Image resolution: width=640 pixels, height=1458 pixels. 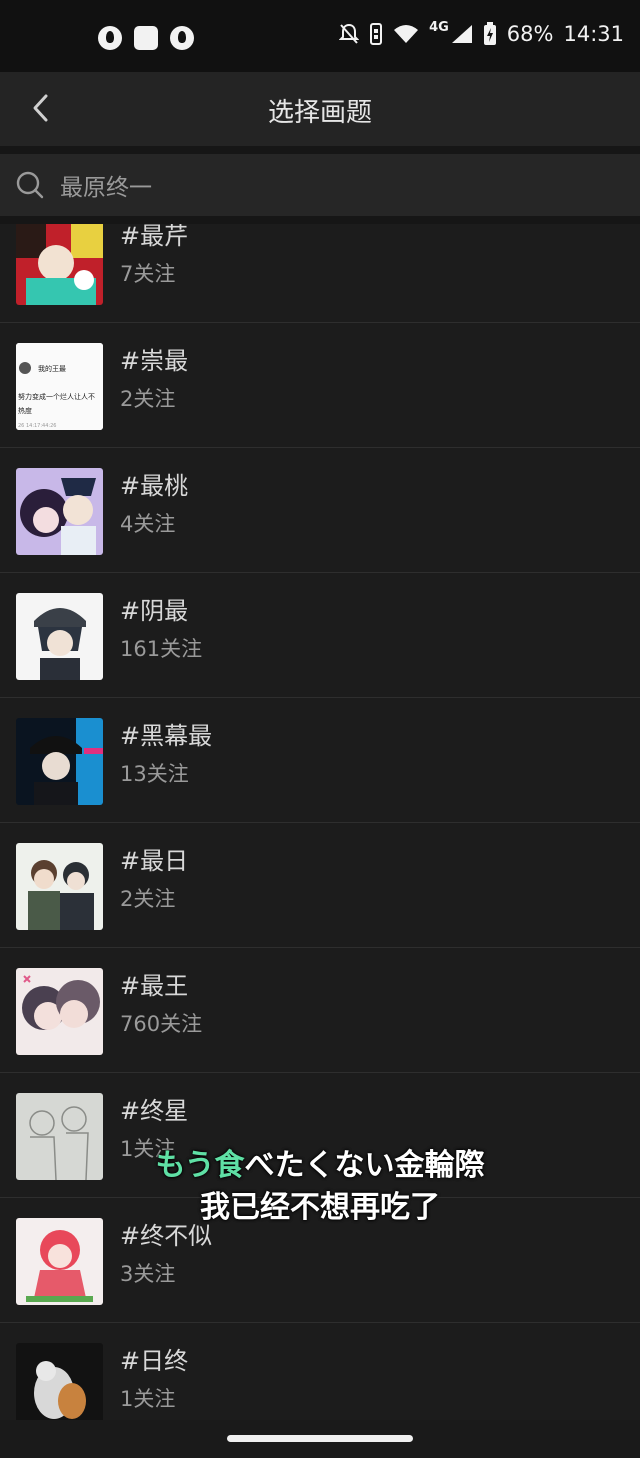 What do you see at coordinates (154, 1361) in the screenshot?
I see `topic-name: #日终` at bounding box center [154, 1361].